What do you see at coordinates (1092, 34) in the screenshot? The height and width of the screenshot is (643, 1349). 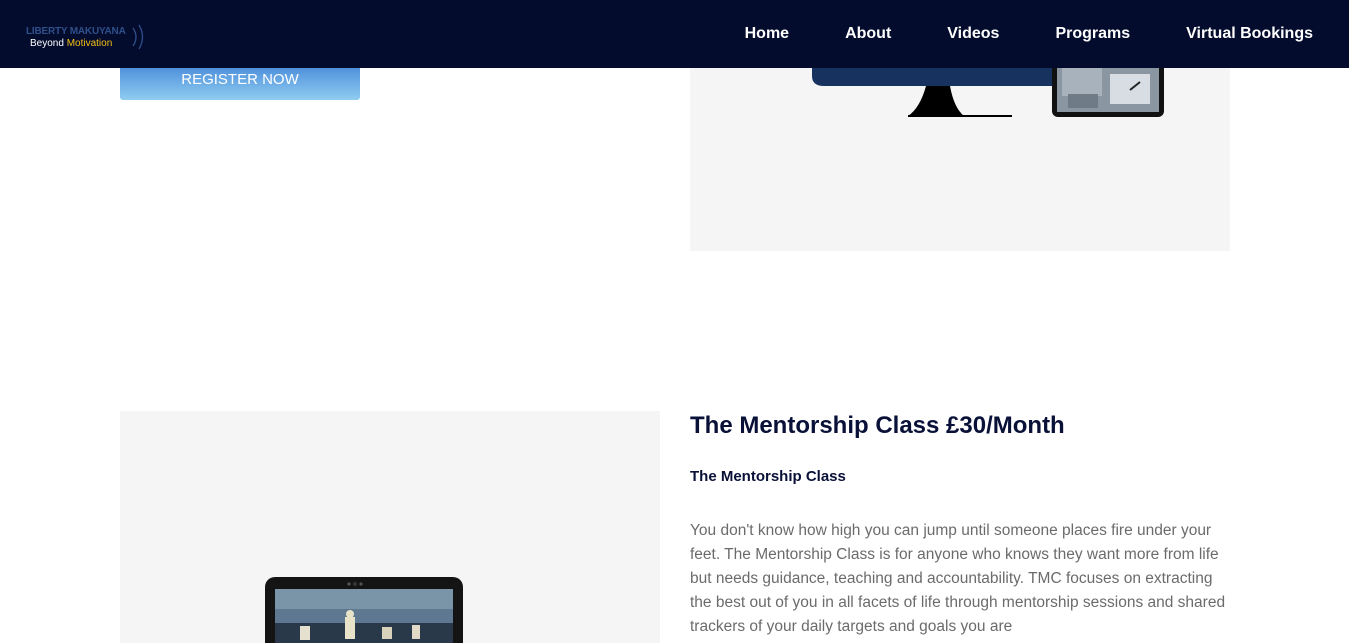 I see `nav-item-programs: Programs` at bounding box center [1092, 34].